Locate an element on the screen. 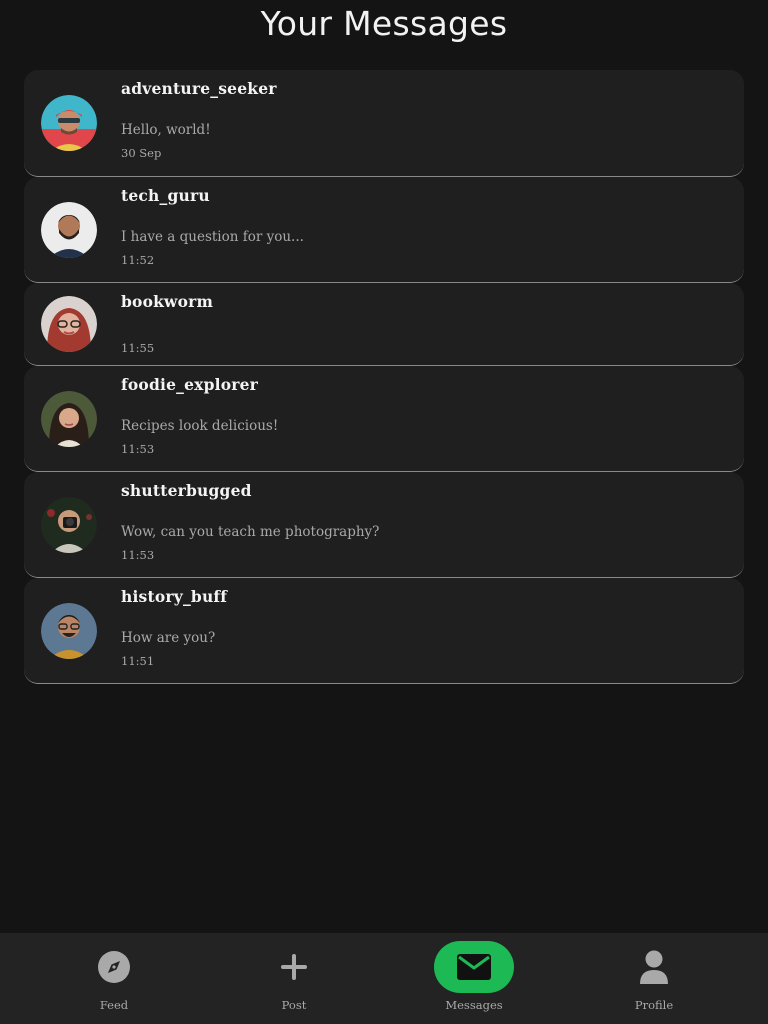 Image resolution: width=768 pixels, height=1024 pixels. compass-icon is located at coordinates (114, 967).